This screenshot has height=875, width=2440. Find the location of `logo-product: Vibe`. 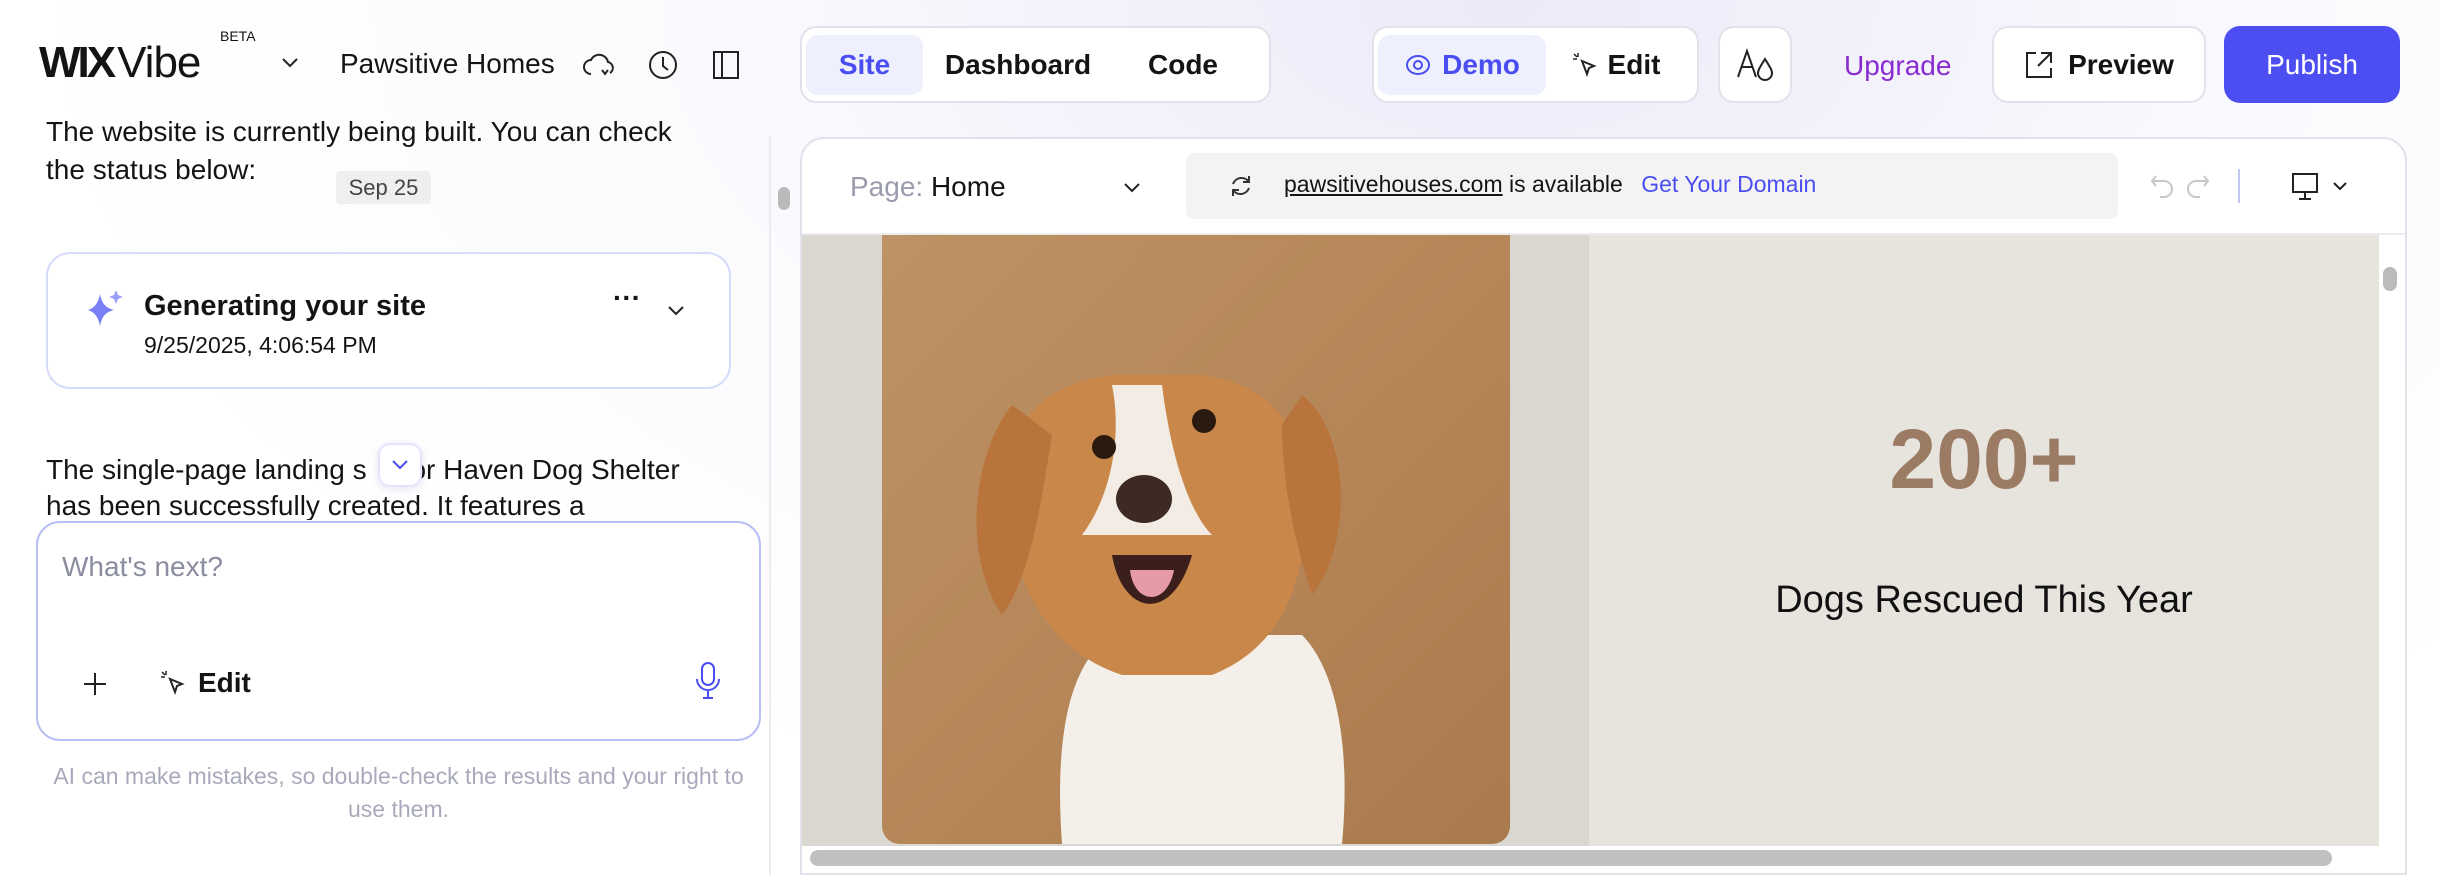

logo-product: Vibe is located at coordinates (159, 62).